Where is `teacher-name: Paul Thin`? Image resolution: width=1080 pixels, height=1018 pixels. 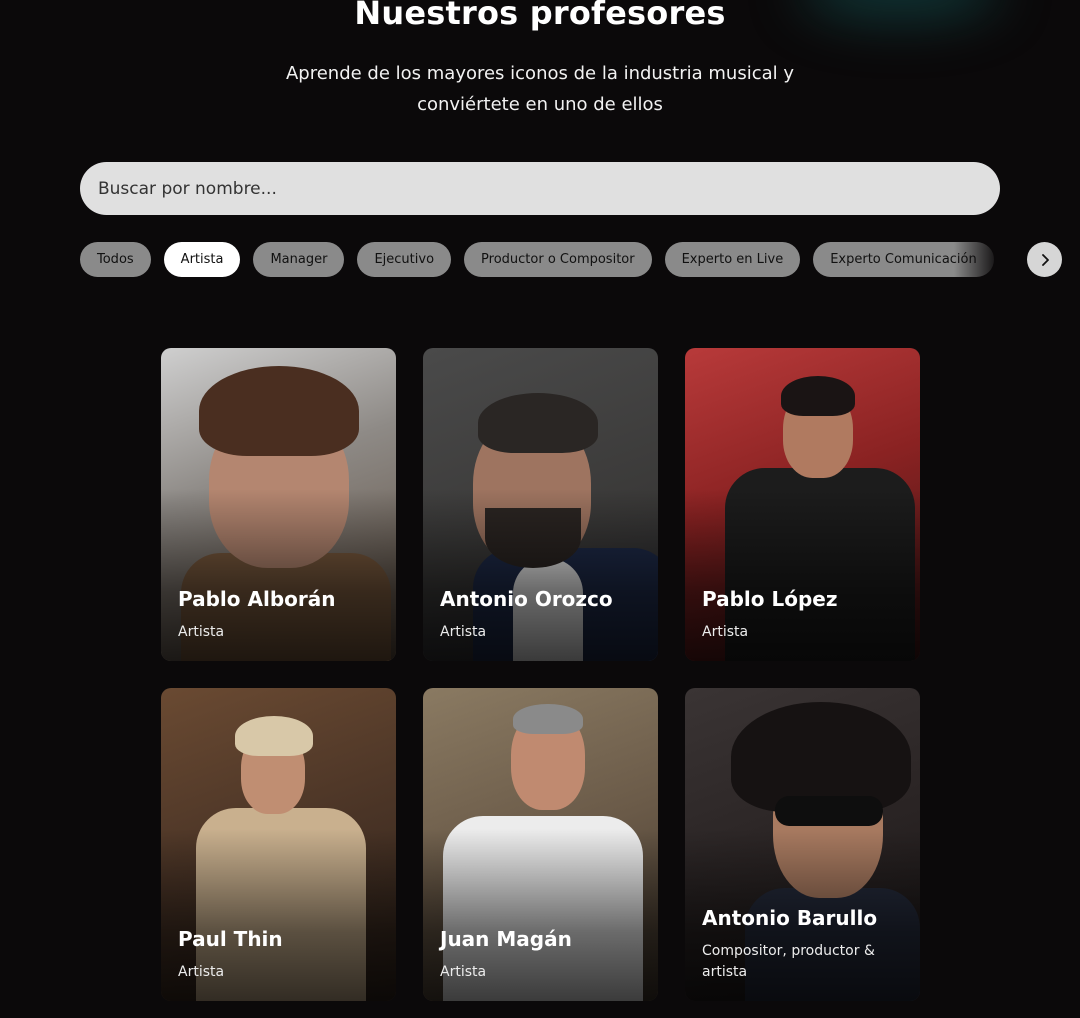
teacher-name: Paul Thin is located at coordinates (230, 939).